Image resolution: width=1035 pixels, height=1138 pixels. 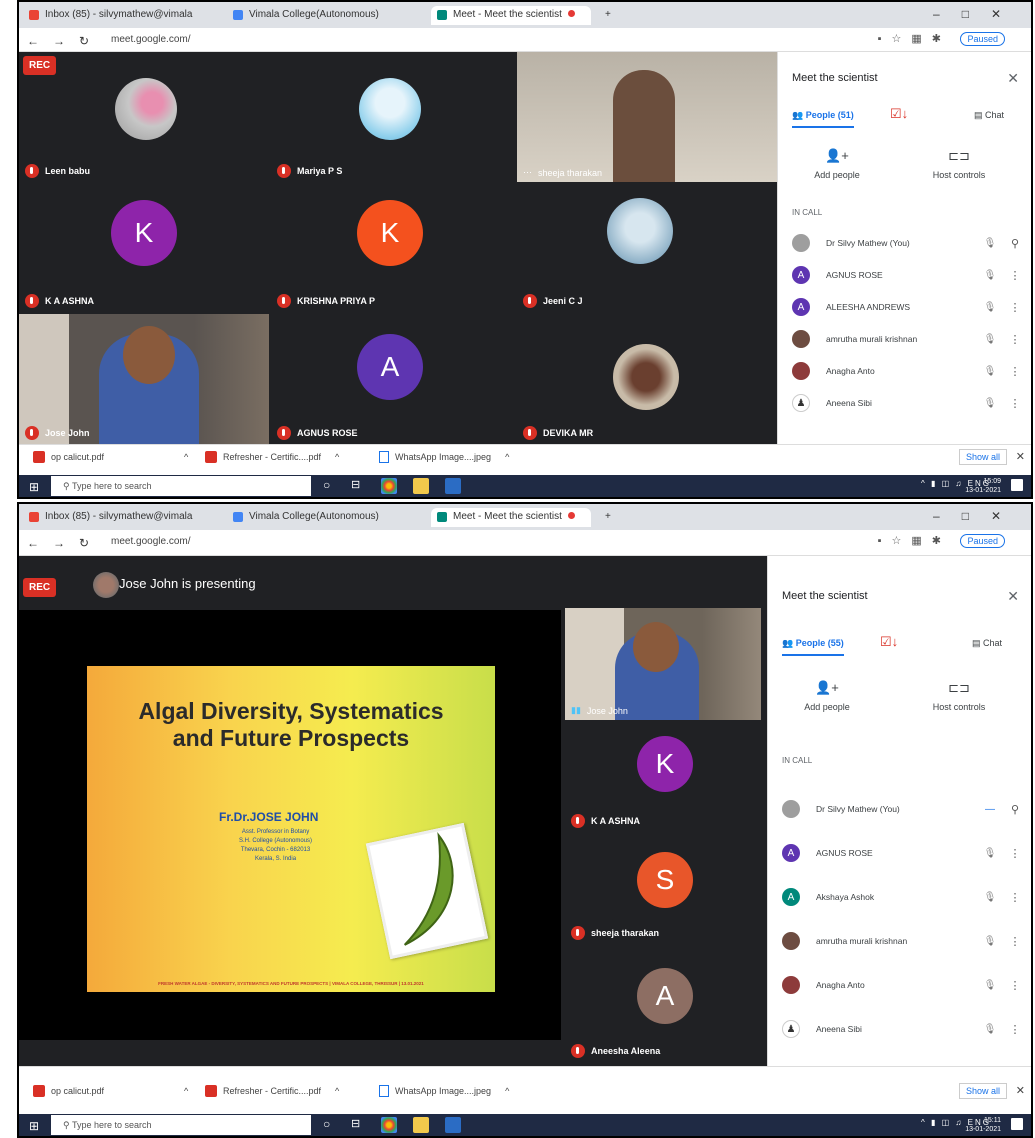 I want to click on participant-row: Dr Silvy Mathew (You) 🎙 ⚲, so click(x=908, y=243).